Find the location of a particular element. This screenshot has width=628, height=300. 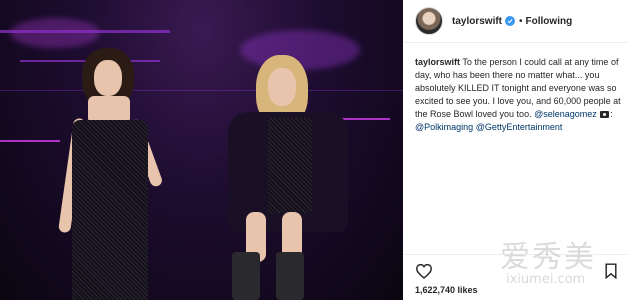

following-button: Following is located at coordinates (549, 21).